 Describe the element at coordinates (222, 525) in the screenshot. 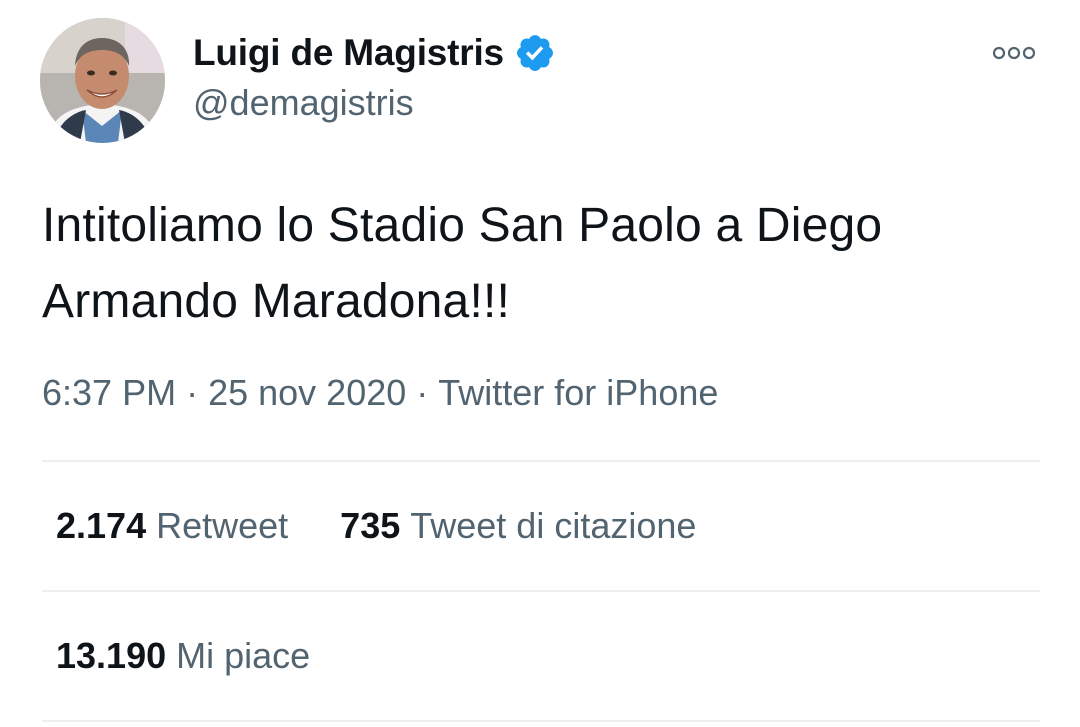

I see `retweet-label: Retweet` at that location.